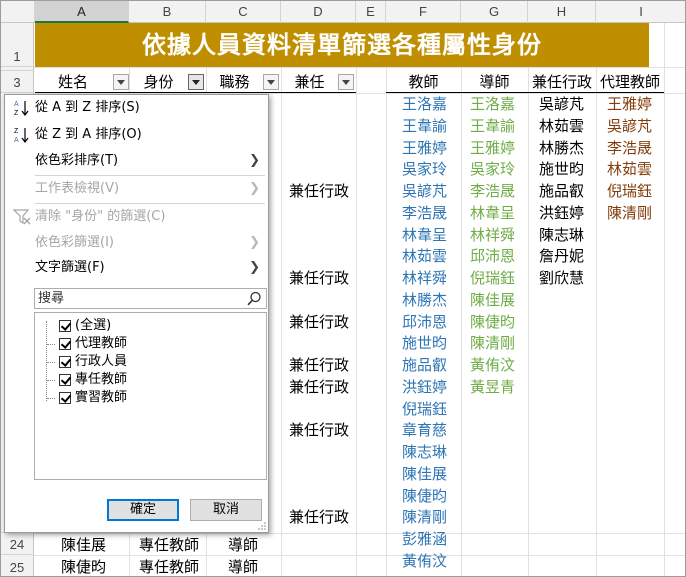  I want to click on filter-search-box, so click(150, 298).